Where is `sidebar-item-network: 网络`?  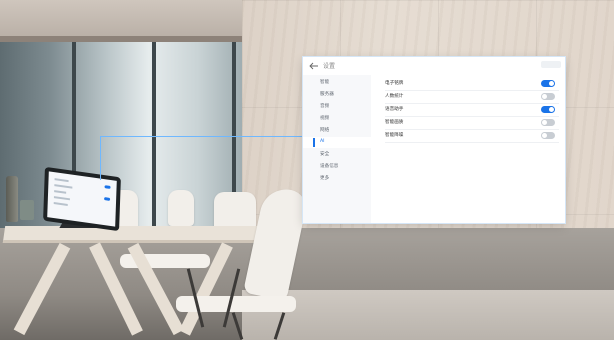 sidebar-item-network: 网络 is located at coordinates (337, 130).